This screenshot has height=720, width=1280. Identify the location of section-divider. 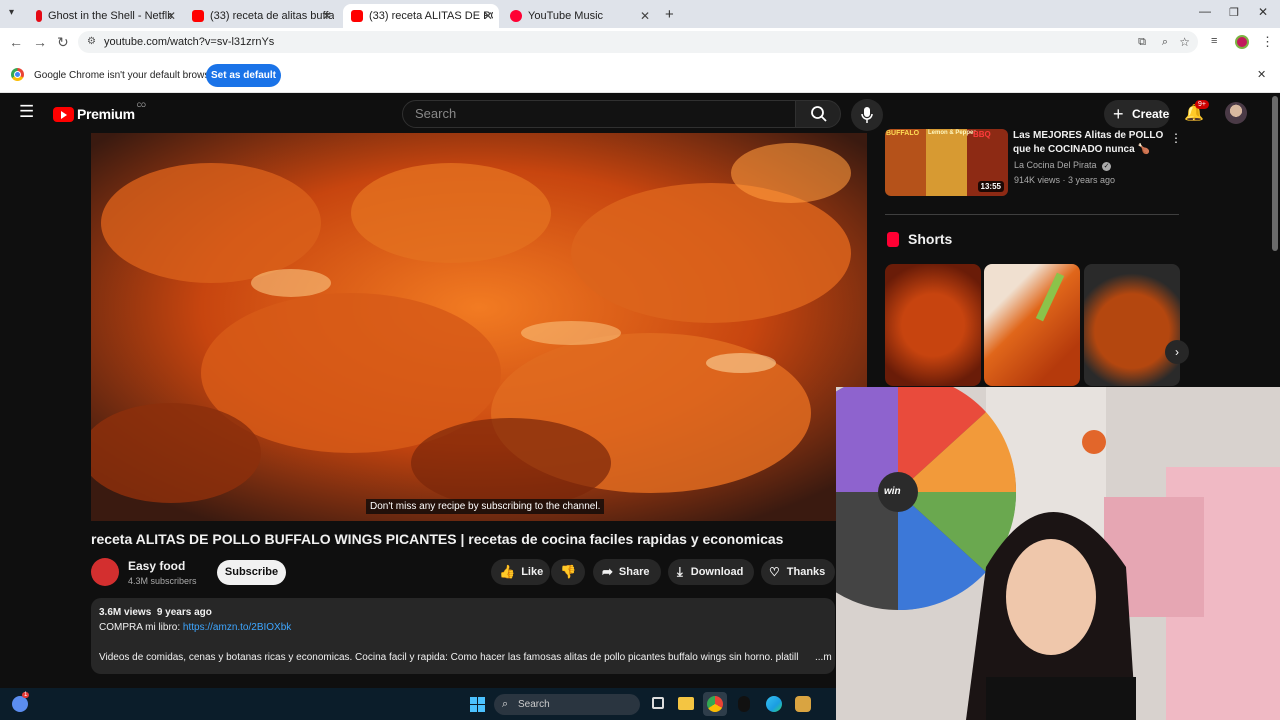
(1032, 214).